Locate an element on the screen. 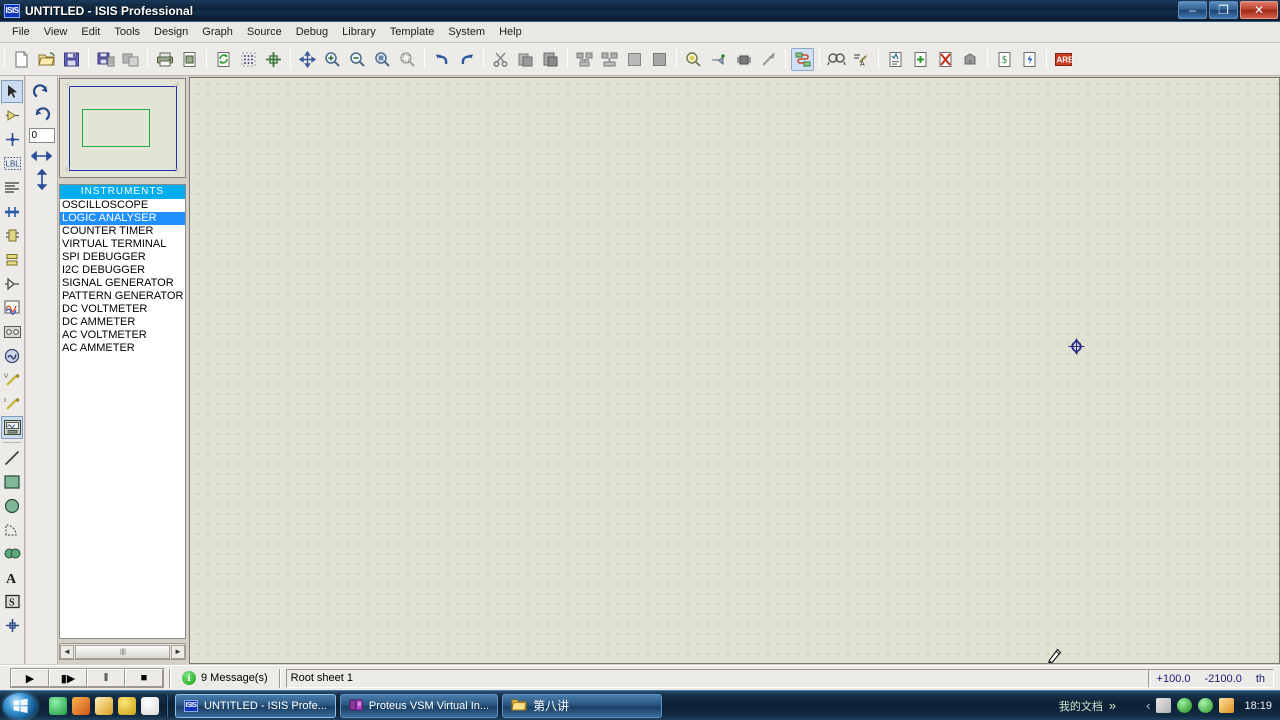 This screenshot has width=1280, height=720. voltage-probe-mode: V is located at coordinates (12, 379).